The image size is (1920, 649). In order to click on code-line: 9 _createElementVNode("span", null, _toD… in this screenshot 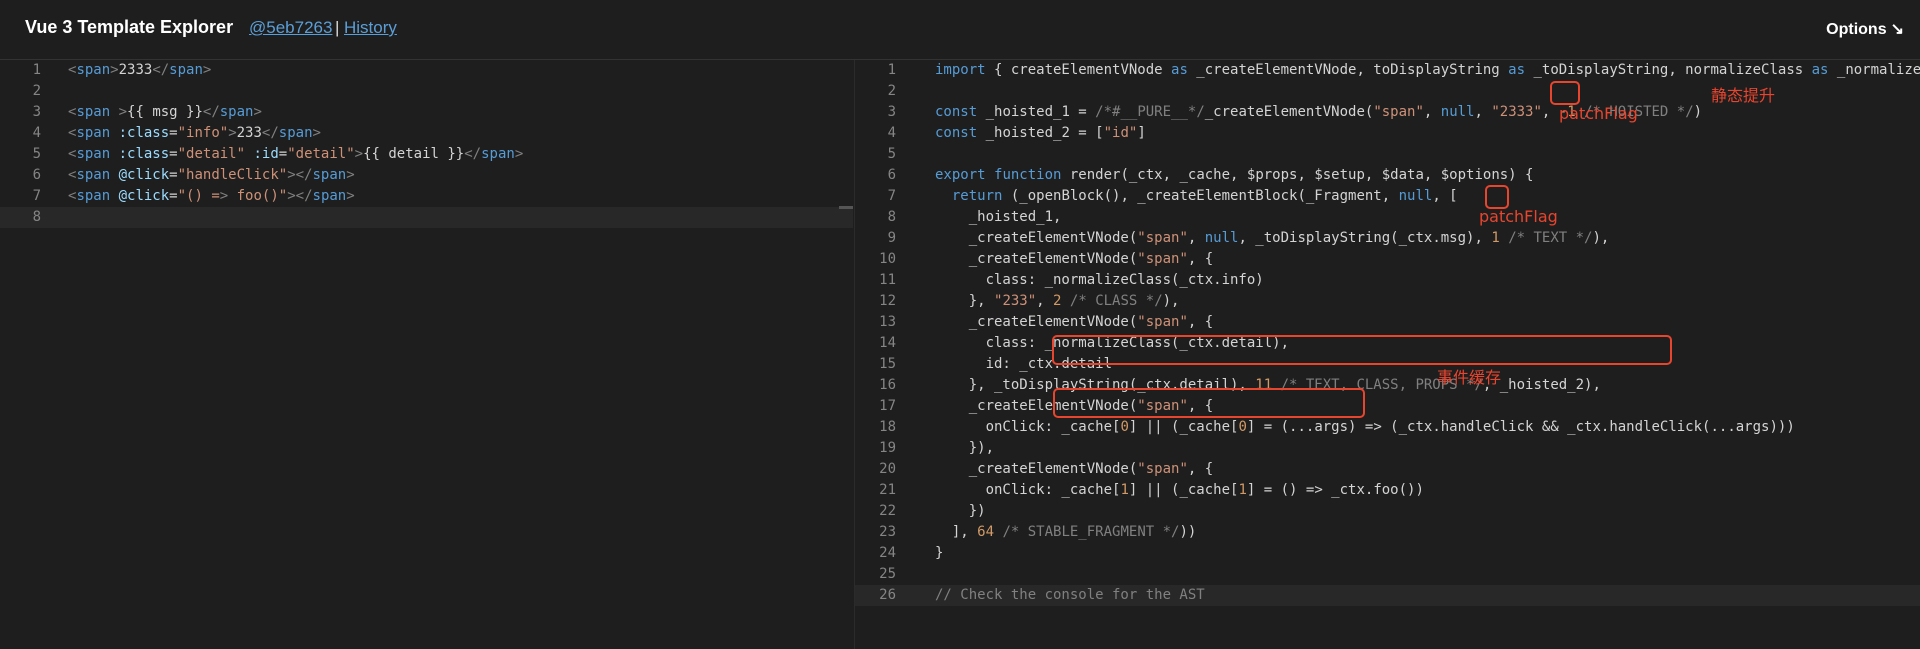, I will do `click(1387, 238)`.